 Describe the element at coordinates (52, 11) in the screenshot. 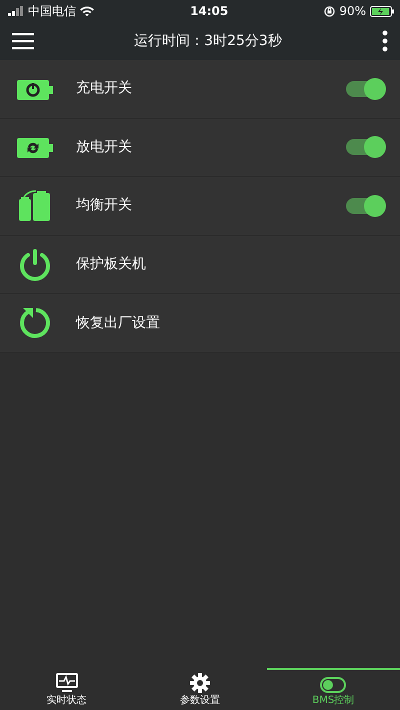

I see `carrier-name: 中国电信` at that location.